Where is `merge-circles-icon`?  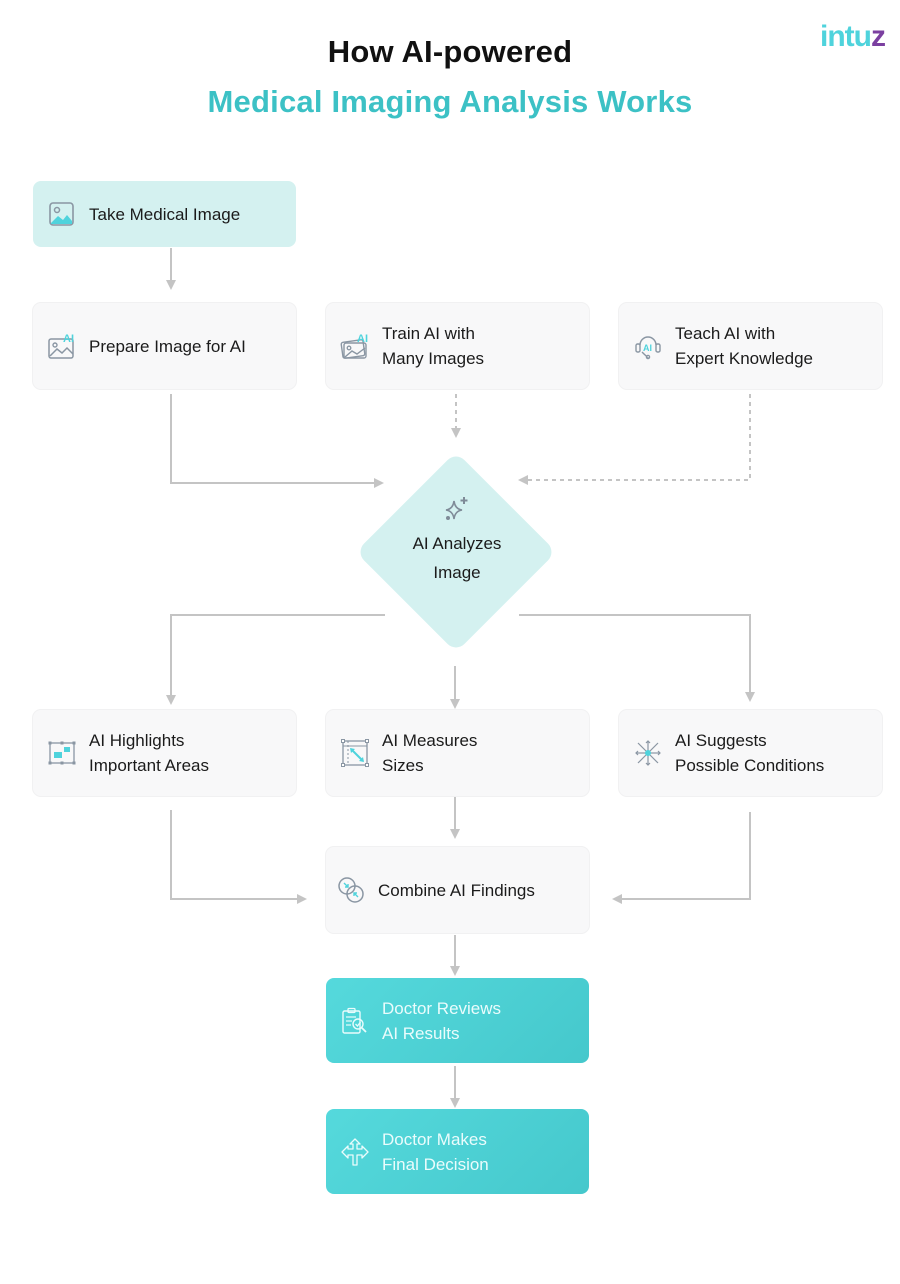
merge-circles-icon is located at coordinates (351, 890).